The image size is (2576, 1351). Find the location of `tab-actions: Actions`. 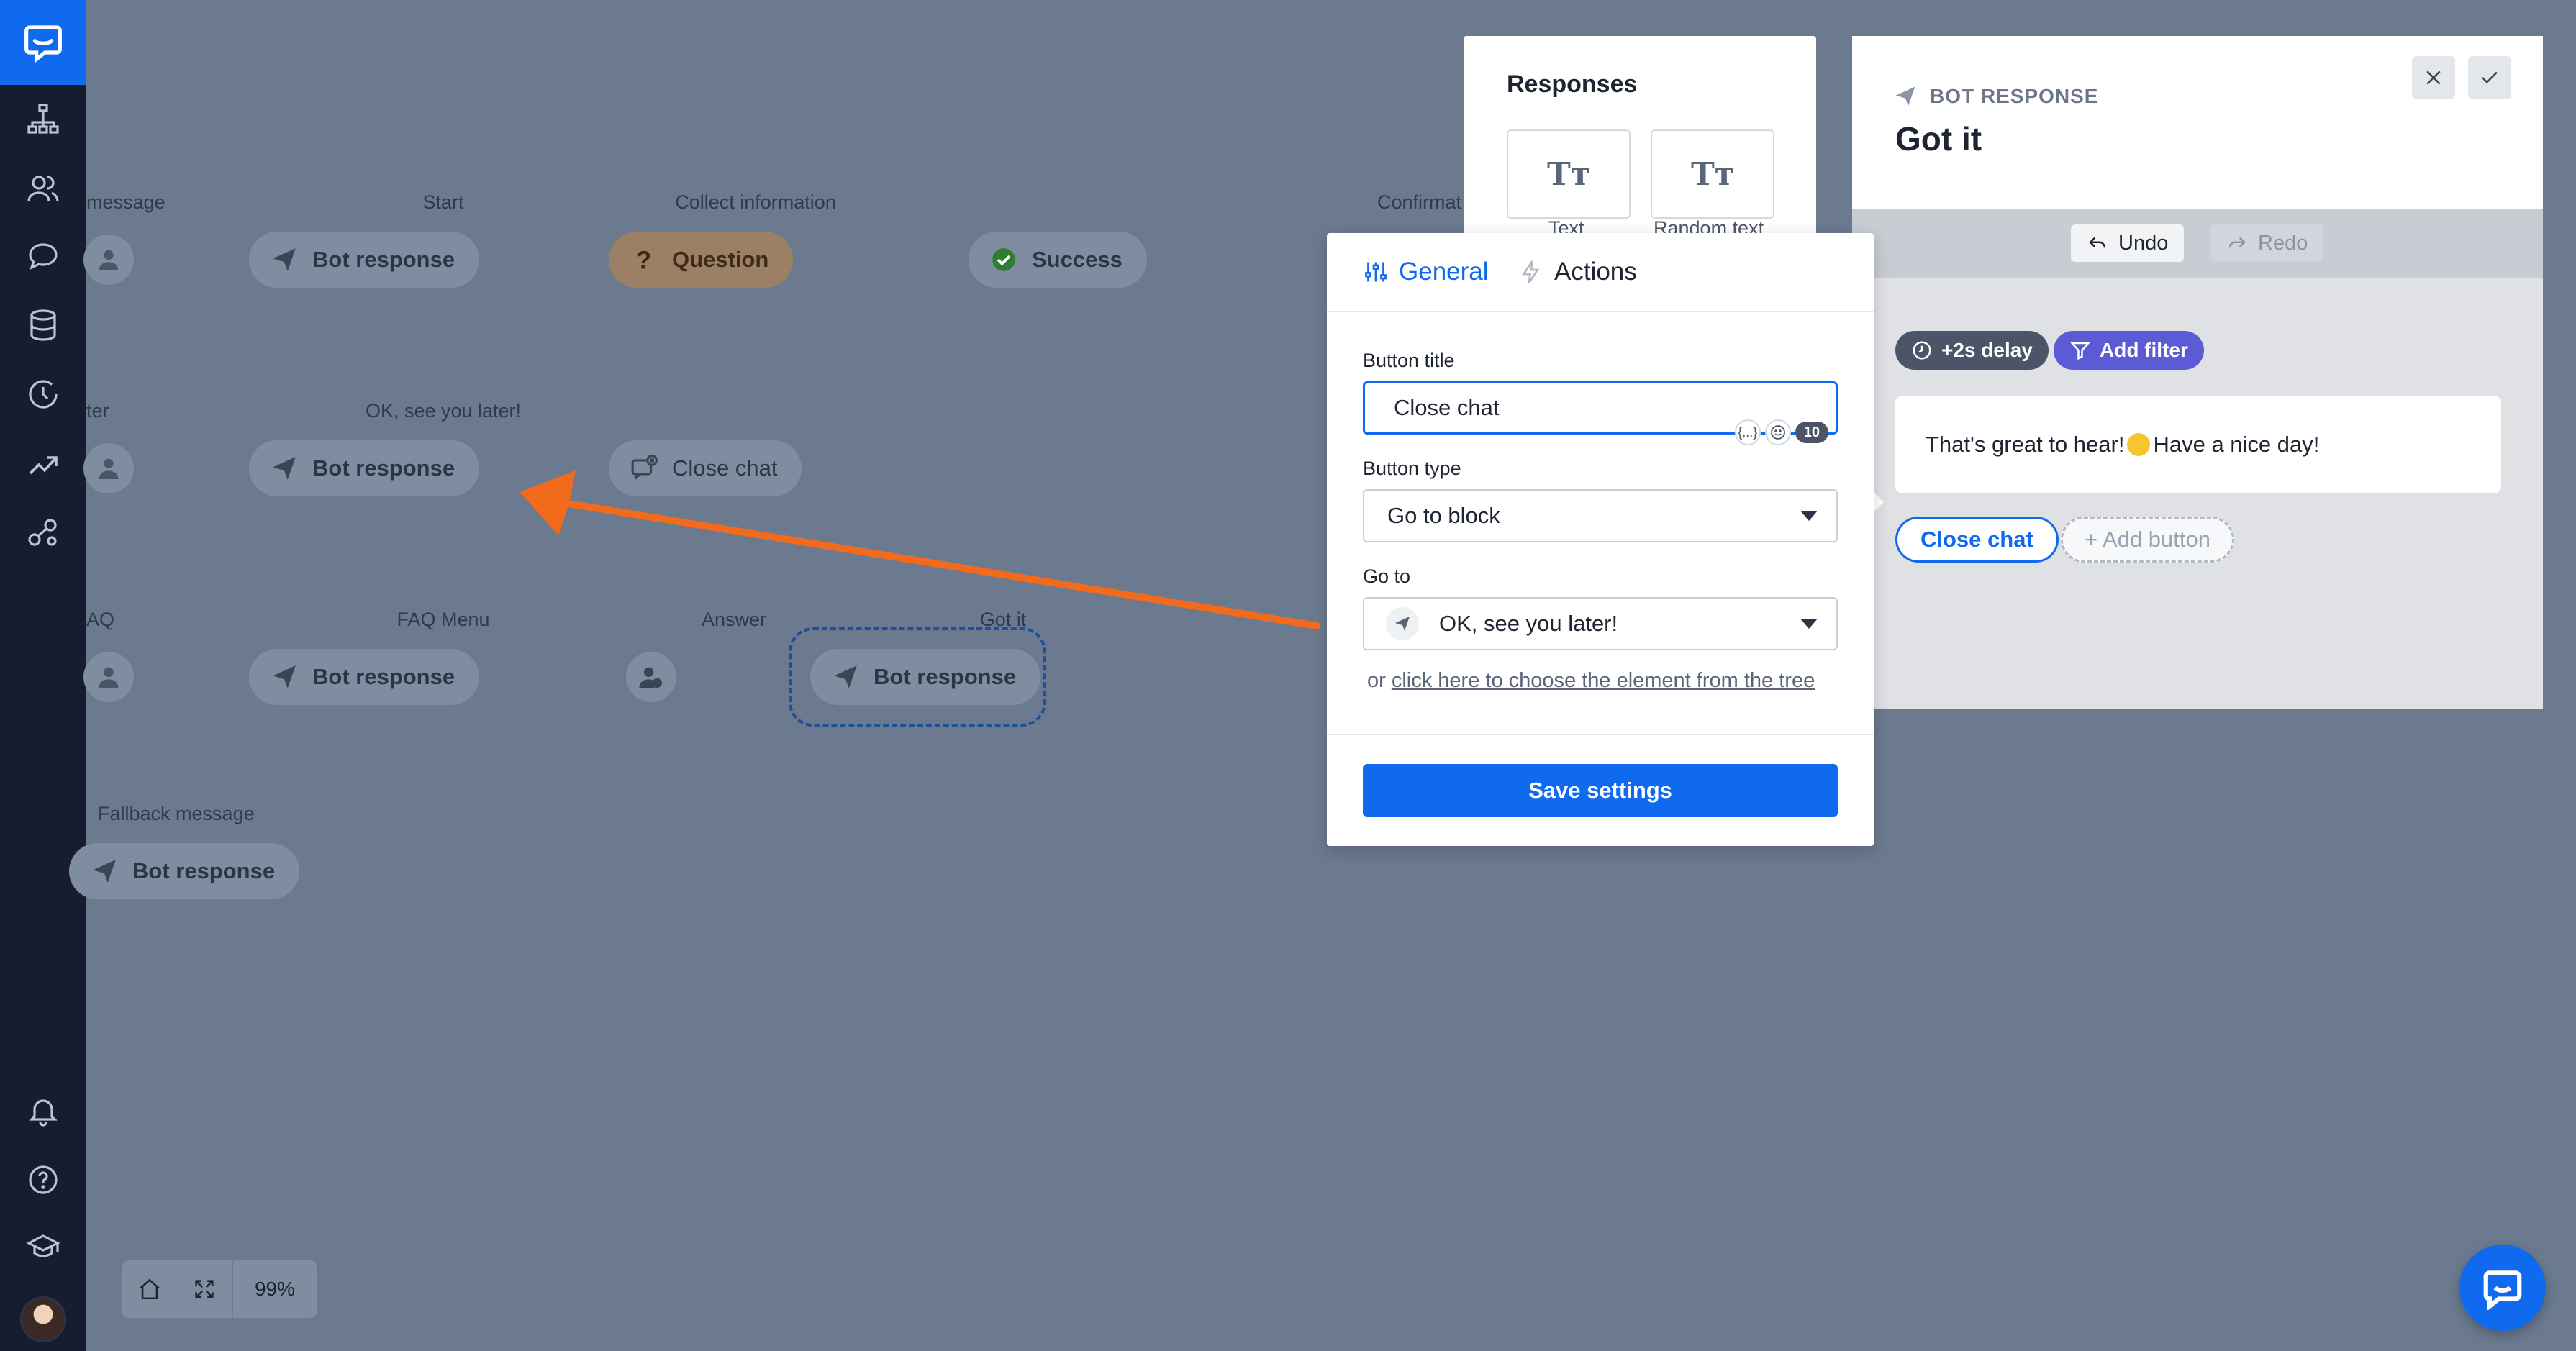

tab-actions: Actions is located at coordinates (1577, 272).